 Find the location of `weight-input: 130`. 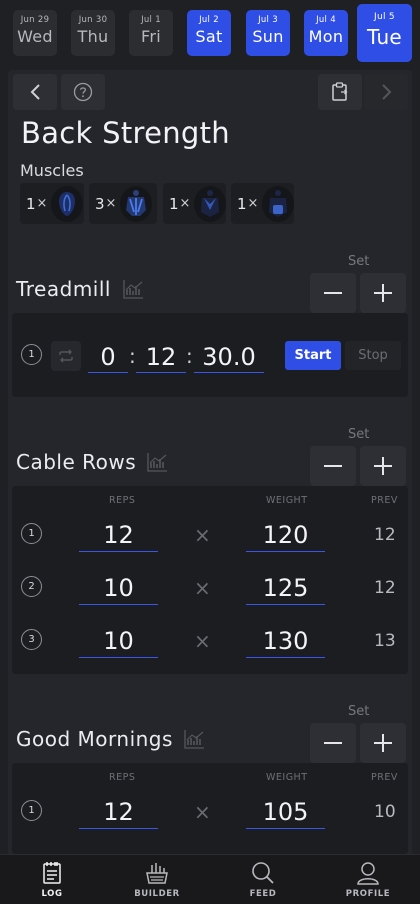

weight-input: 130 is located at coordinates (285, 641).